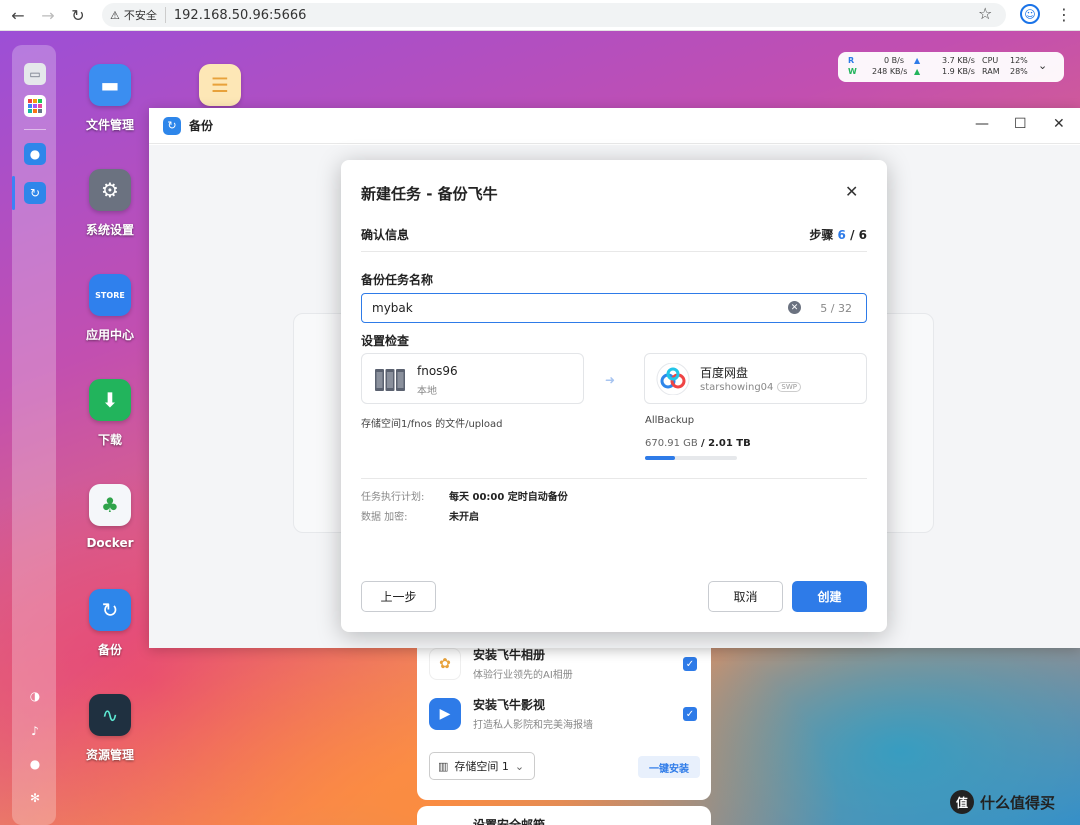  Describe the element at coordinates (690, 714) in the screenshot. I see `install-video-checkbox: ✓` at that location.